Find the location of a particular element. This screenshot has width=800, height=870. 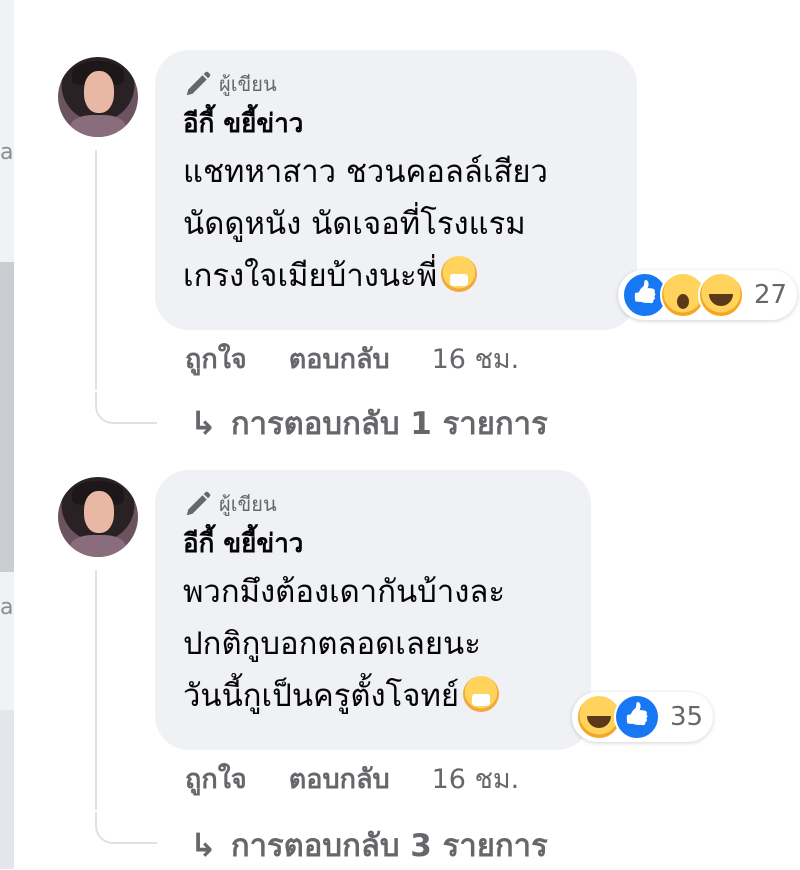

left-edge-strip is located at coordinates (7, 434).